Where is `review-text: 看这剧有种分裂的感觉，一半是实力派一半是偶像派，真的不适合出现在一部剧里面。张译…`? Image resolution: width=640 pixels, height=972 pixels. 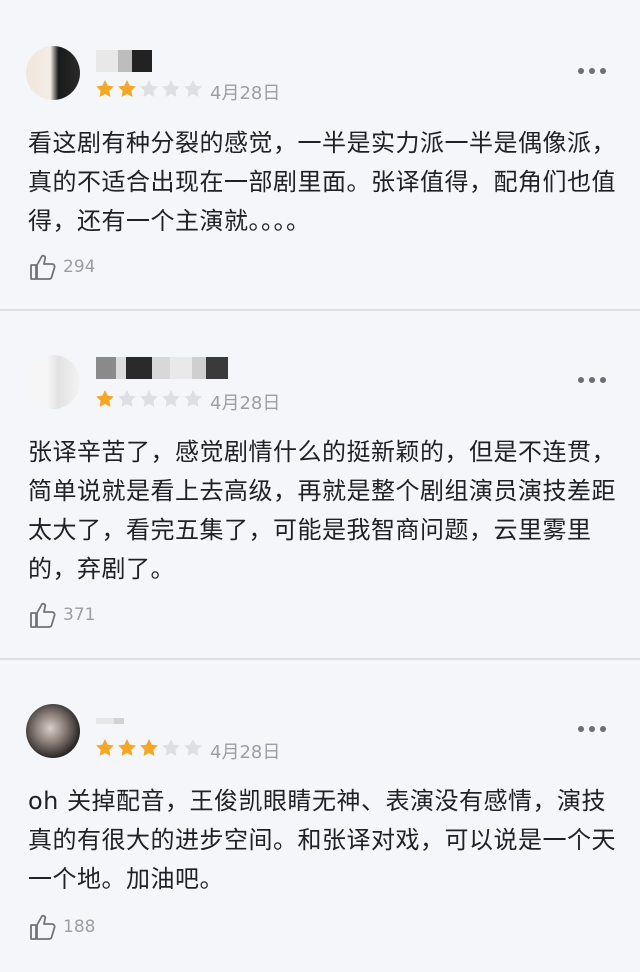
review-text: 看这剧有种分裂的感觉，一半是实力派一半是偶像派，真的不适合出现在一部剧里面。张译… is located at coordinates (322, 182).